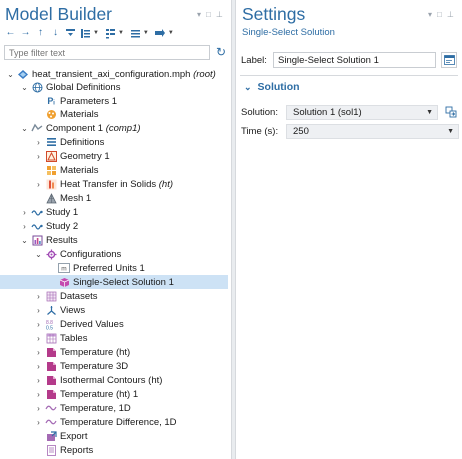  Describe the element at coordinates (62, 226) in the screenshot. I see `tree-label: Study 2` at that location.